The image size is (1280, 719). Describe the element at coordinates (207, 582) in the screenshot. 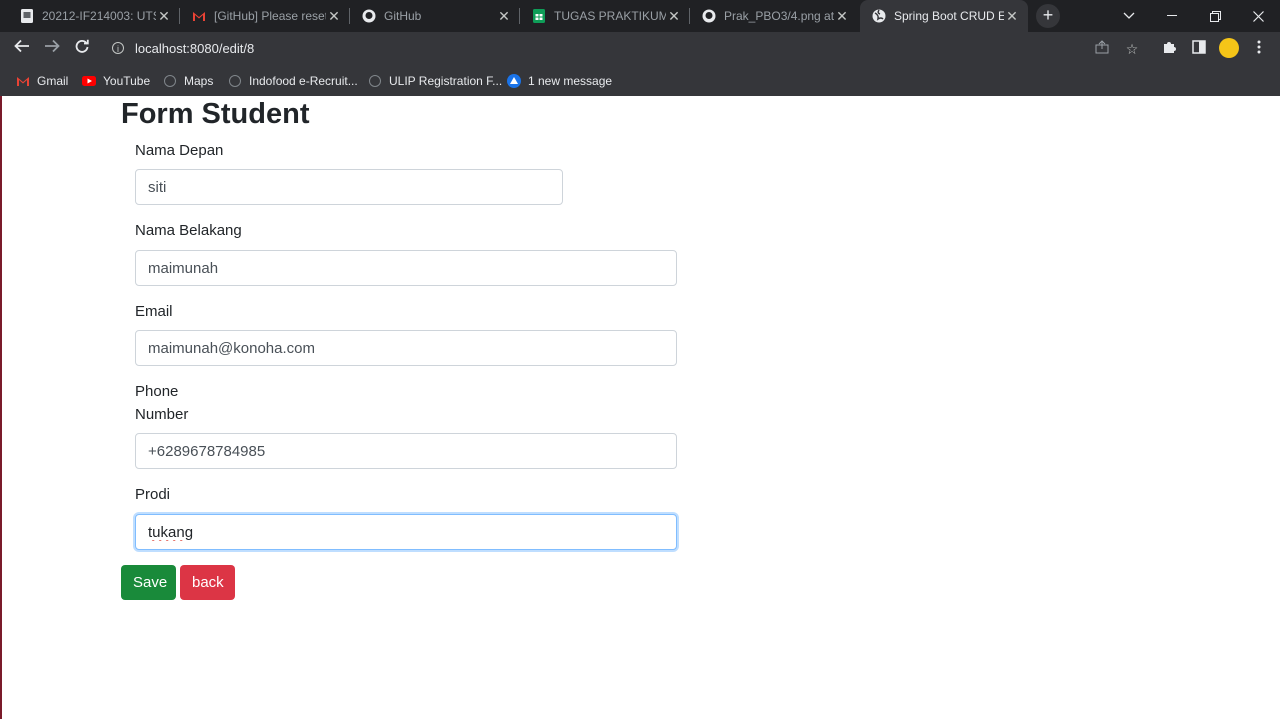

I see `back-button: back` at that location.